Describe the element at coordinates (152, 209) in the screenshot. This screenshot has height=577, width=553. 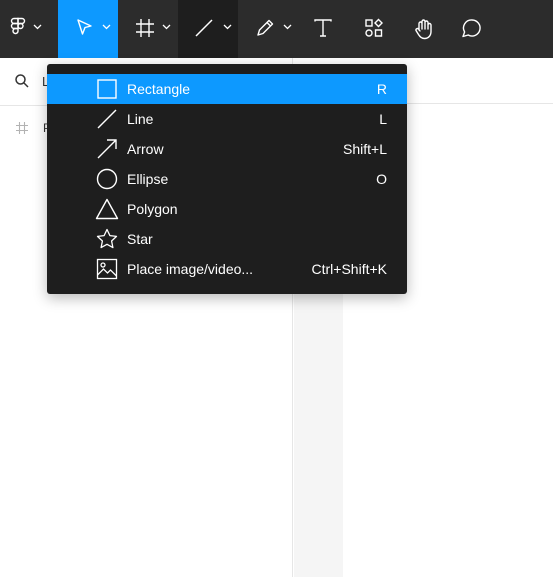
I see `menu-item-label: Polygon` at that location.